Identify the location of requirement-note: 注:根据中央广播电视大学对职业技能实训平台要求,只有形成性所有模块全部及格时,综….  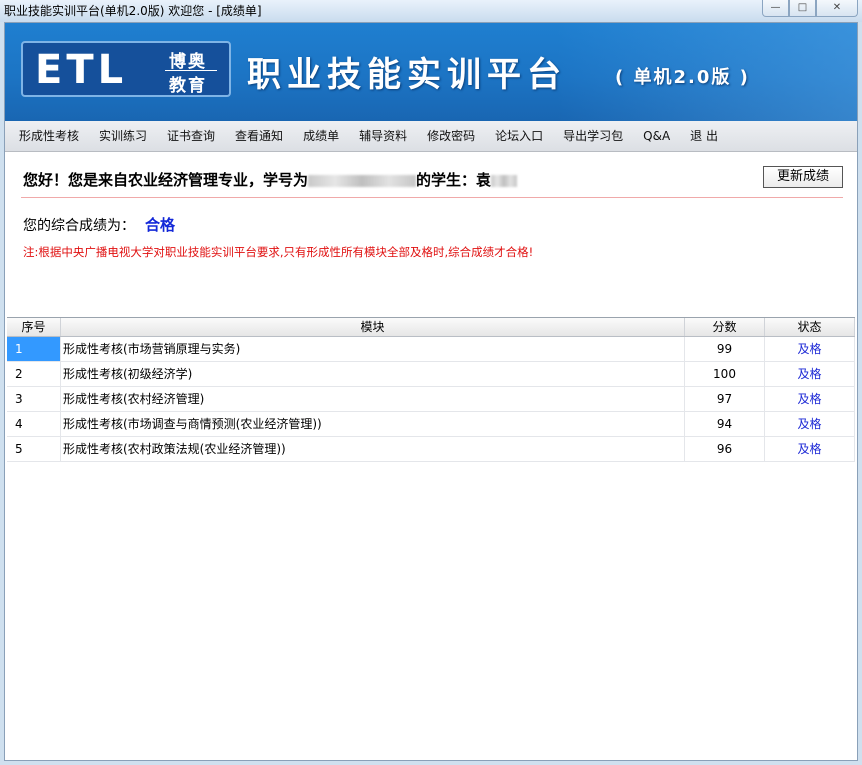
(278, 252).